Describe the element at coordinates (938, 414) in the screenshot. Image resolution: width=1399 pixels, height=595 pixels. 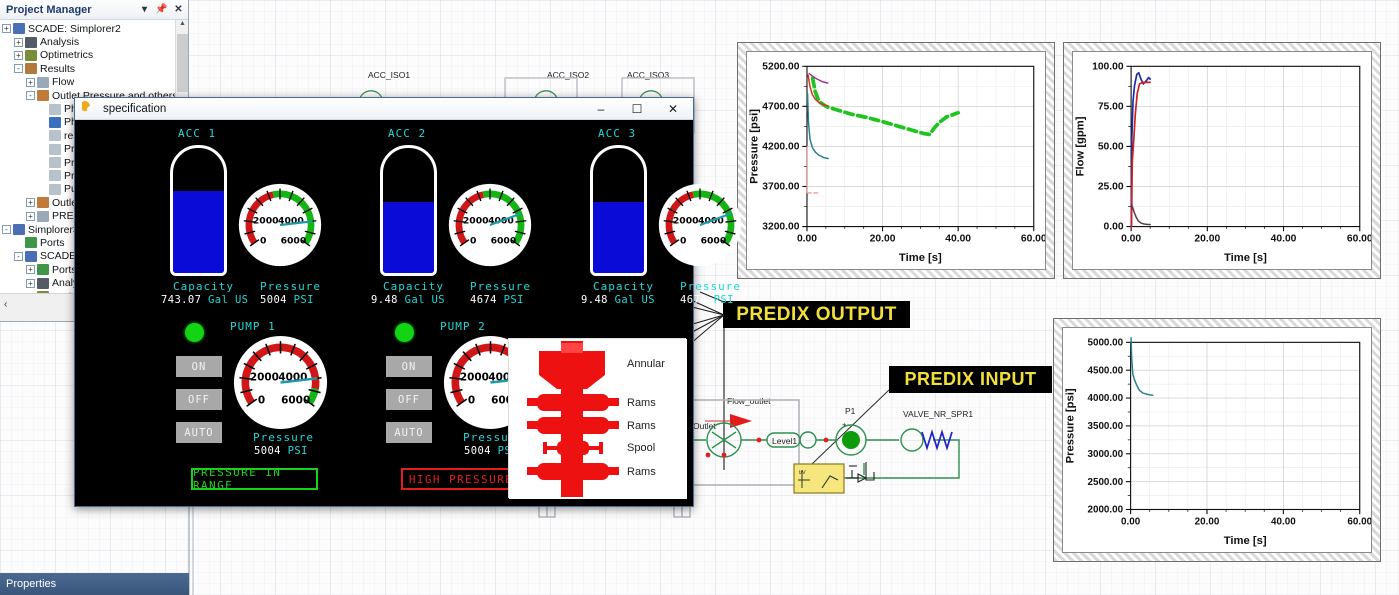
I see `schematic-label: VALVE_NR_SPR1` at that location.